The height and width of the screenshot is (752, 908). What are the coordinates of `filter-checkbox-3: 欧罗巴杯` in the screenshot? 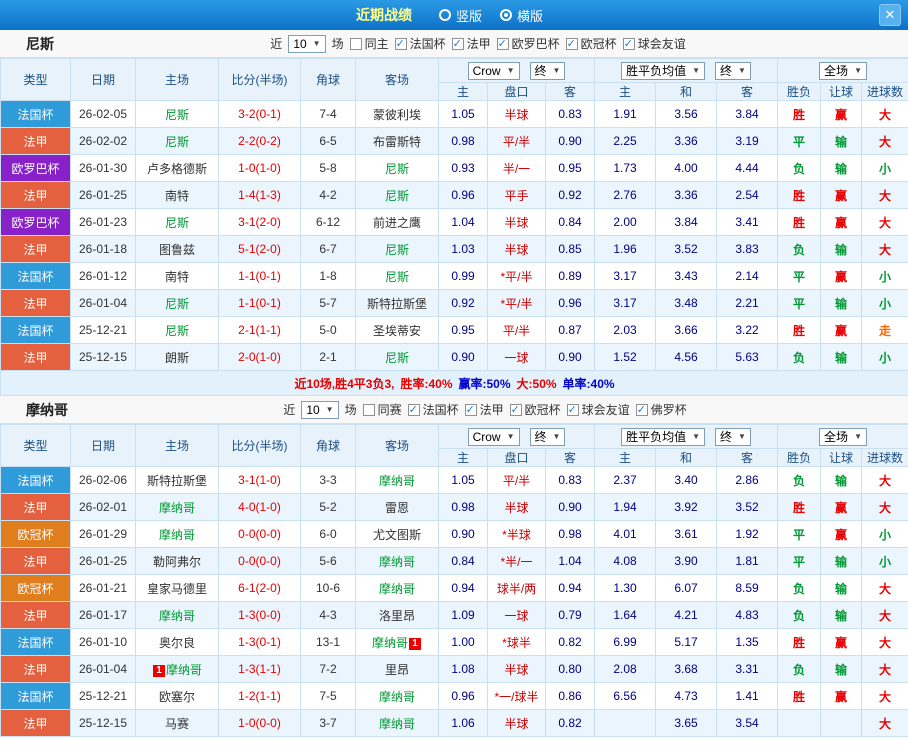 It's located at (528, 43).